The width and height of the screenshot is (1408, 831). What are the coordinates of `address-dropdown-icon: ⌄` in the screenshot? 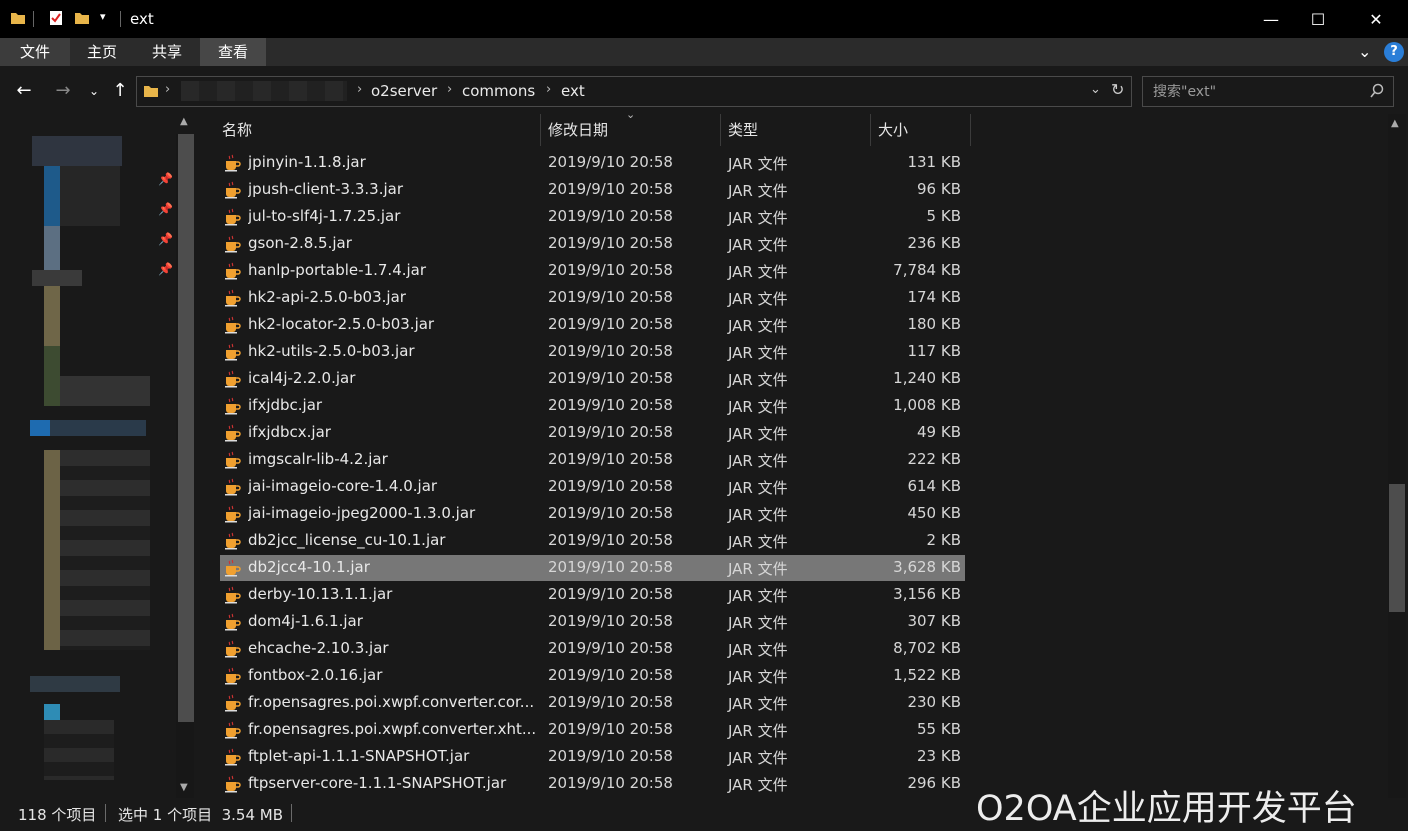 It's located at (1095, 89).